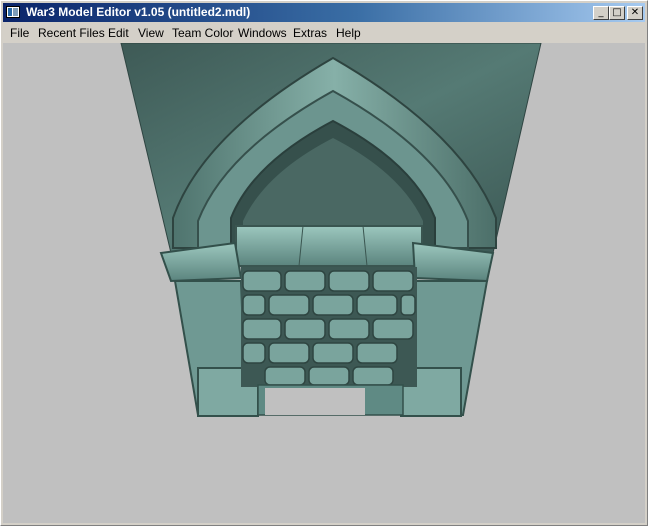  Describe the element at coordinates (19, 33) in the screenshot. I see `menu-file: File` at that location.